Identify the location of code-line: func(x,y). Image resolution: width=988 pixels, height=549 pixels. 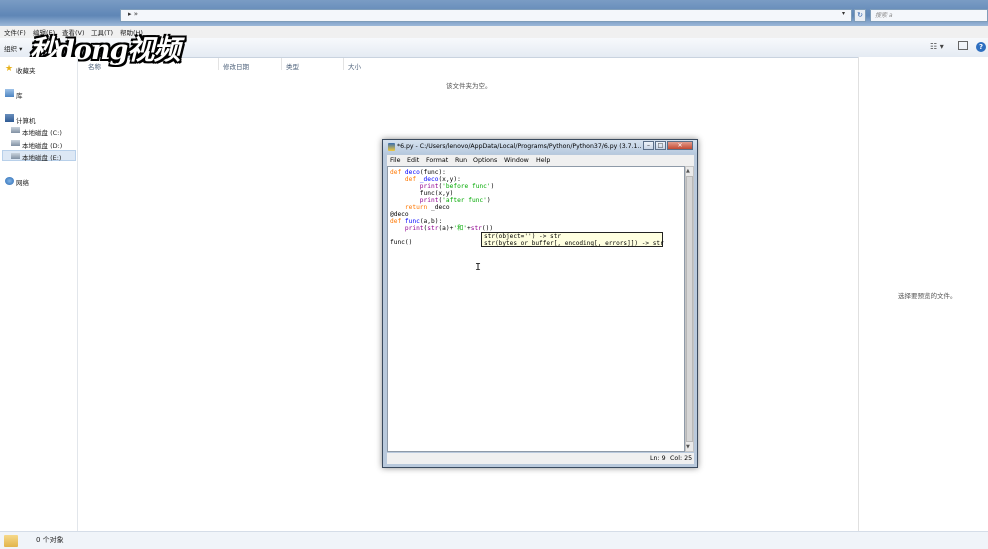
(422, 193).